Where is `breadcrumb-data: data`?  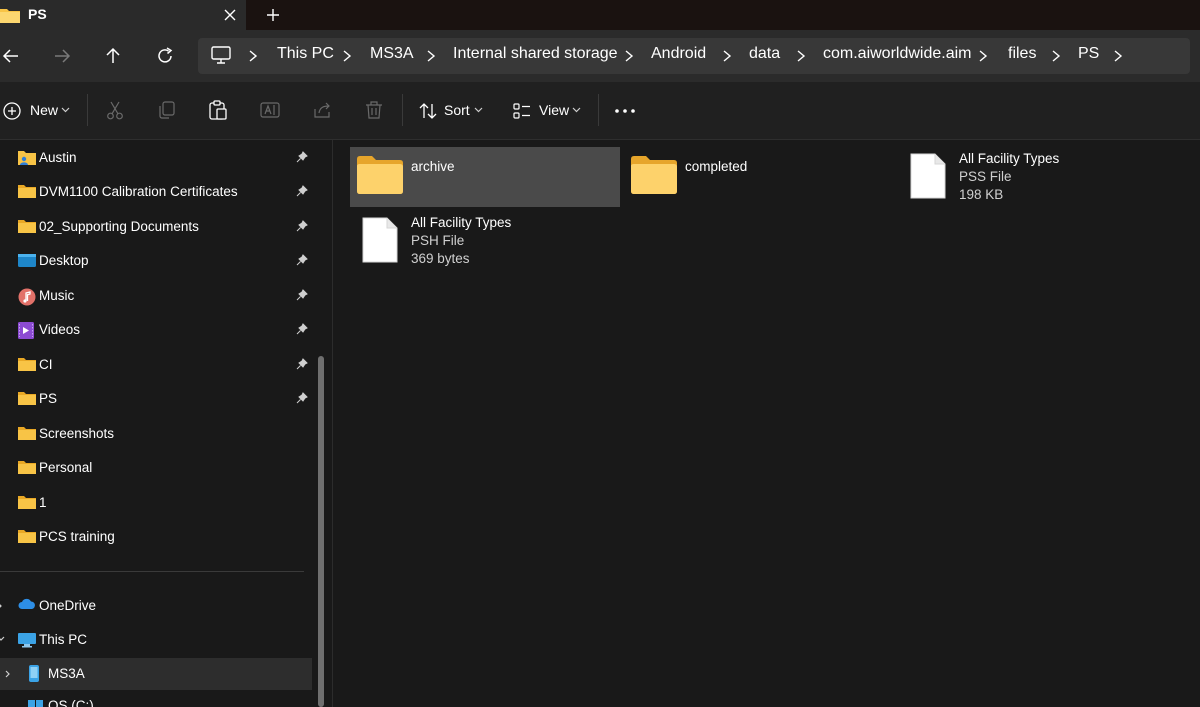 breadcrumb-data: data is located at coordinates (764, 54).